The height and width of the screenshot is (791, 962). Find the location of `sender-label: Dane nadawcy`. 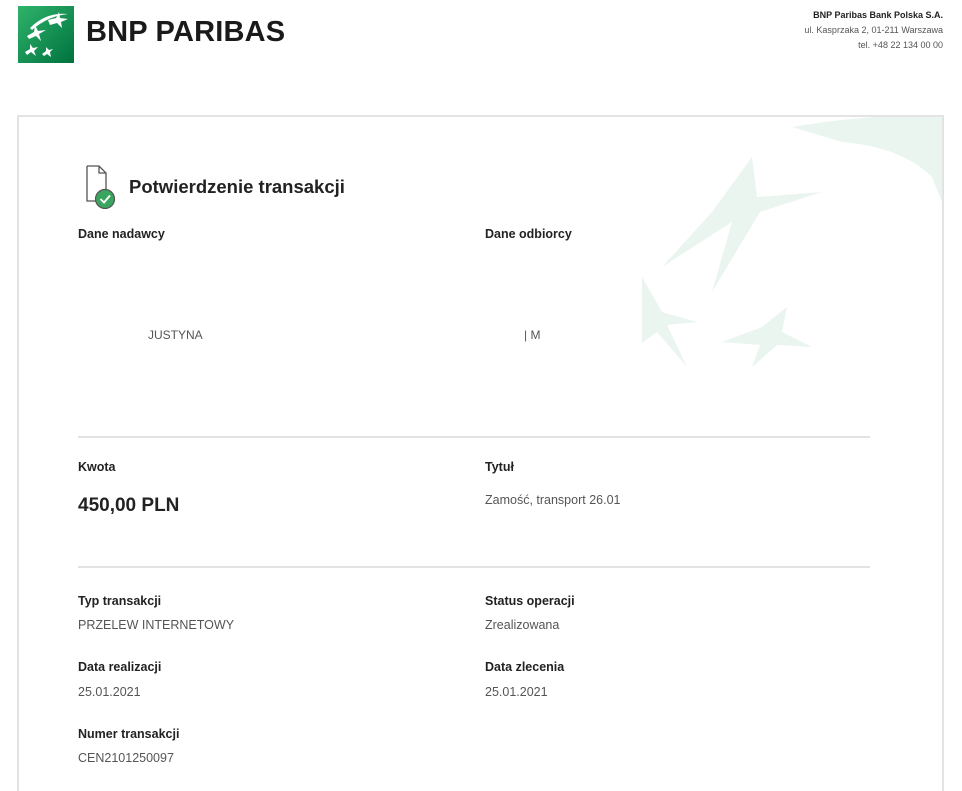

sender-label: Dane nadawcy is located at coordinates (121, 234).